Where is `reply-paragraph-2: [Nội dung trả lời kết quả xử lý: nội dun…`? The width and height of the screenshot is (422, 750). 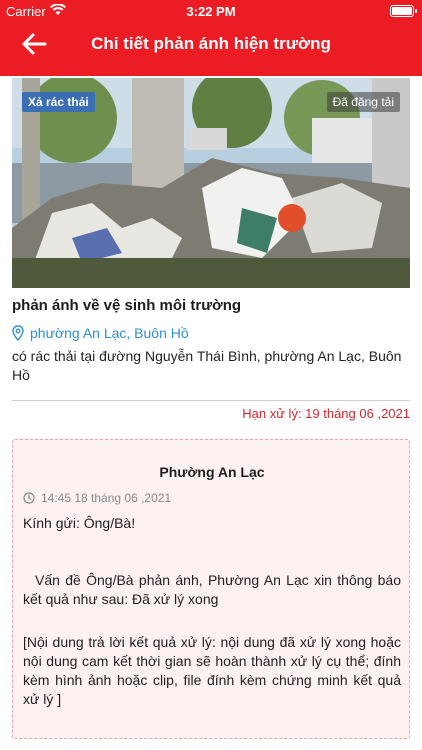
reply-paragraph-2: [Nội dung trả lời kết quả xử lý: nội dun… is located at coordinates (212, 670).